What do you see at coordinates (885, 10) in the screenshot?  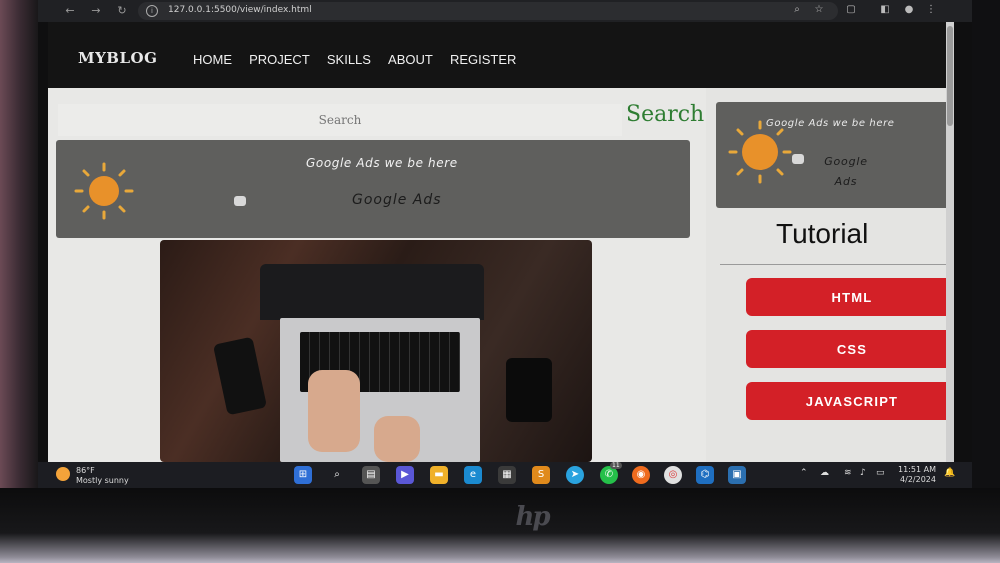 I see `sidepanel-icon: ◧` at bounding box center [885, 10].